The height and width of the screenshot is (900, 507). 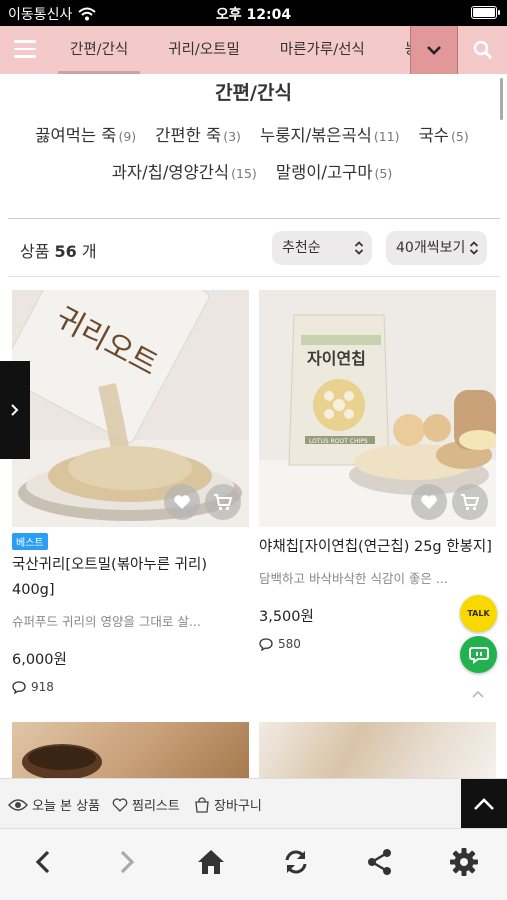 I want to click on share-button, so click(x=380, y=862).